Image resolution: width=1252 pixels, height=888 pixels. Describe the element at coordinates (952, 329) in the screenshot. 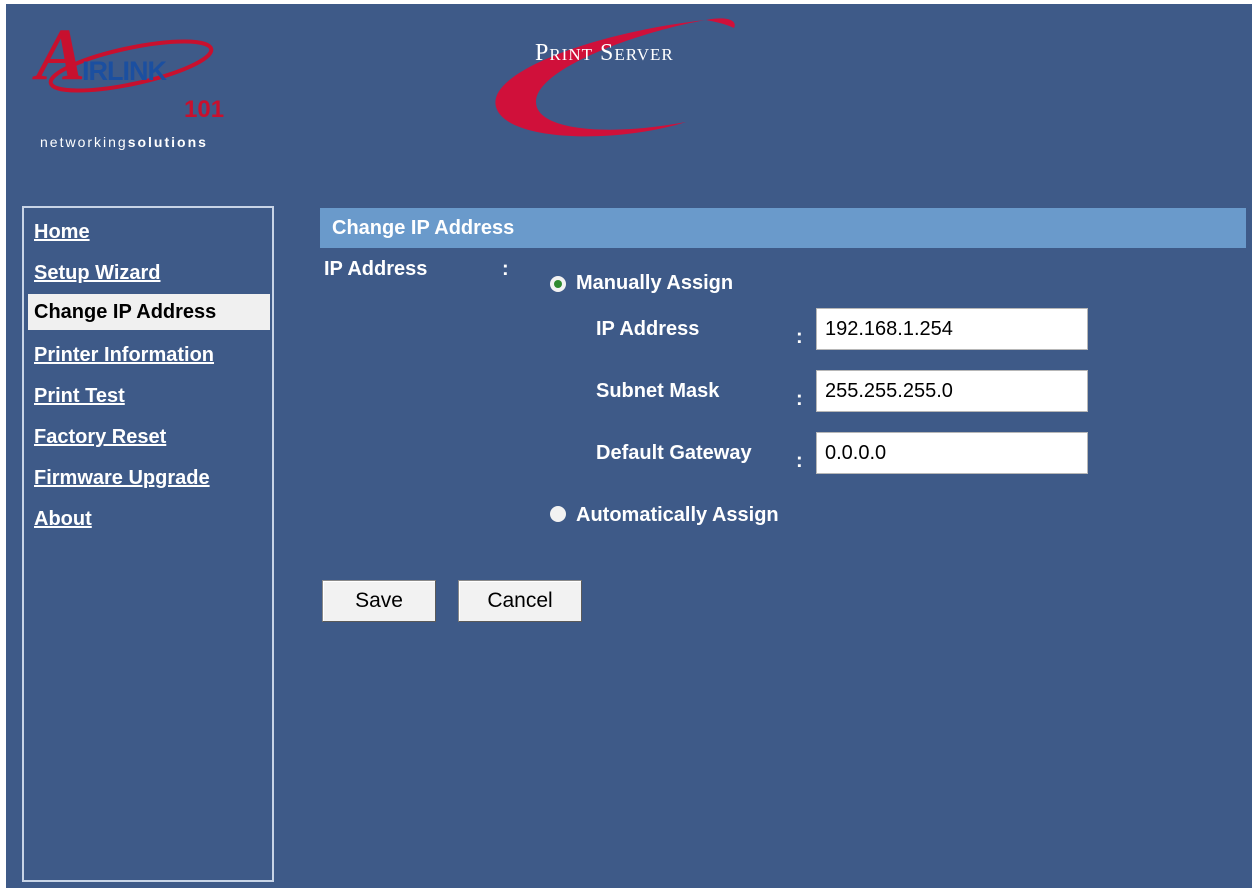

I see `ip-address-input: 192.168.1.254` at that location.